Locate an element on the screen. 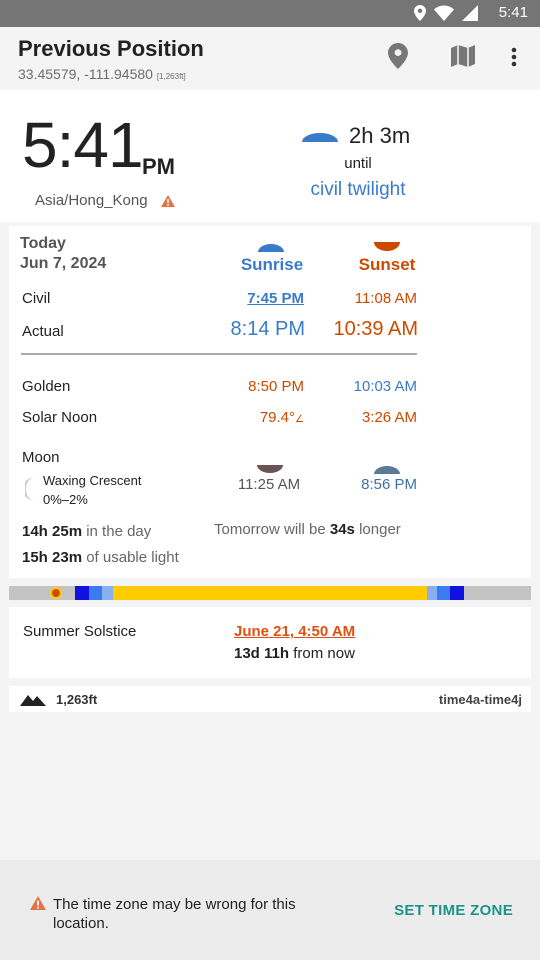 The height and width of the screenshot is (960, 540). solstice-datetime: June 21, 4:50 AM is located at coordinates (294, 631).